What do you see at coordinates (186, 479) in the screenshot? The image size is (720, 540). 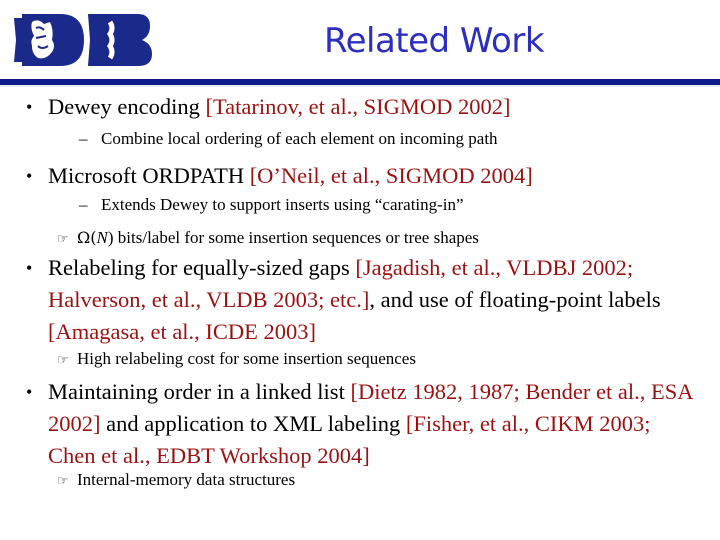 I see `note-text: Internal-memory data structures` at bounding box center [186, 479].